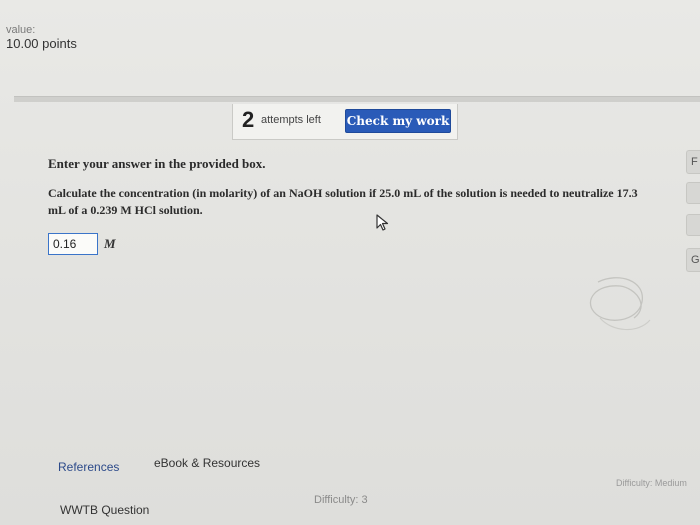 The image size is (700, 525). What do you see at coordinates (620, 304) in the screenshot?
I see `scribble-mark` at bounding box center [620, 304].